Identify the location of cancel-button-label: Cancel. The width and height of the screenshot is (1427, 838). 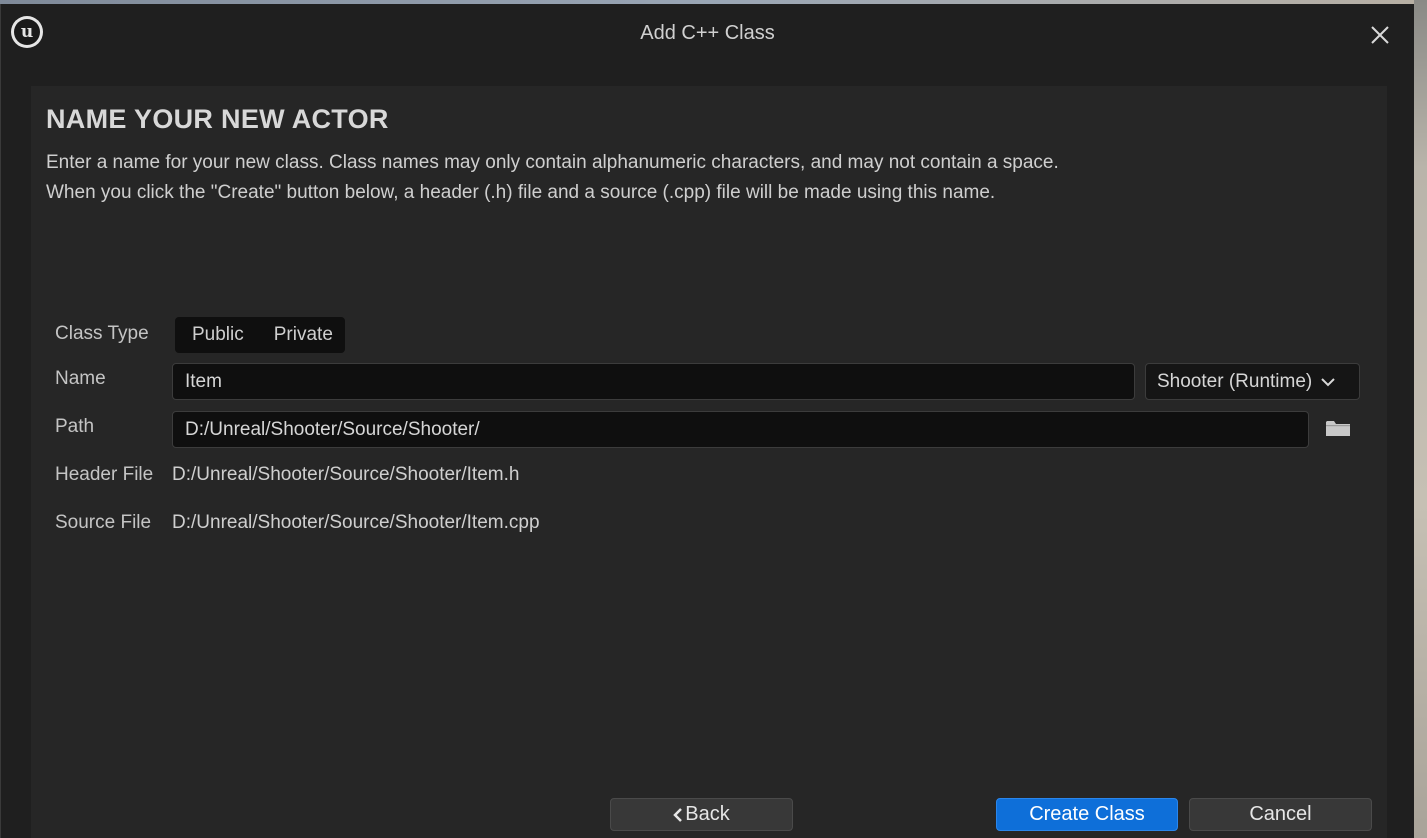
(1280, 814).